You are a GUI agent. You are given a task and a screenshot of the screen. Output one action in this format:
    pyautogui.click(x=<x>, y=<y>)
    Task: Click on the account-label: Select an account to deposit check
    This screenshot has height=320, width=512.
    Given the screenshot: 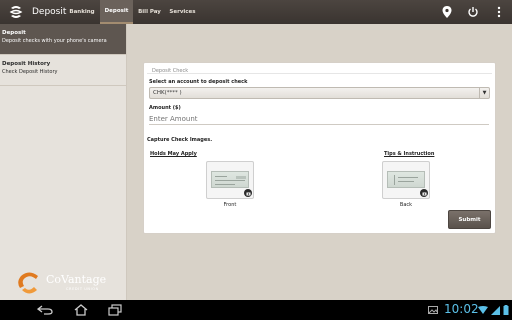 What is the action you would take?
    pyautogui.click(x=198, y=82)
    